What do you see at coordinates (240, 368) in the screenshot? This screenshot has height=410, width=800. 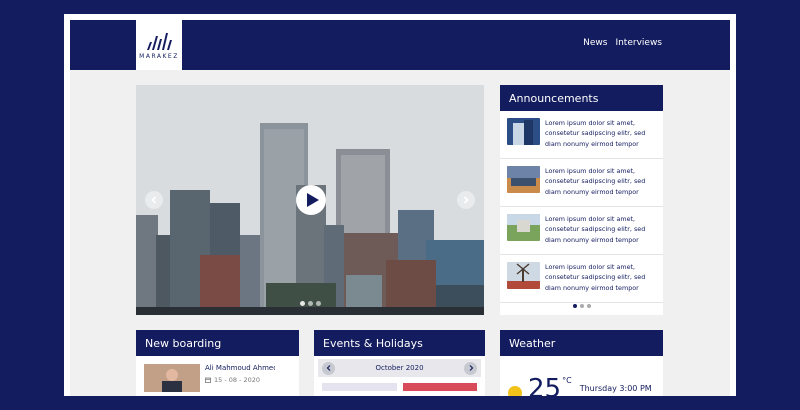 I see `person-name: Ali Mahmoud Ahmed` at bounding box center [240, 368].